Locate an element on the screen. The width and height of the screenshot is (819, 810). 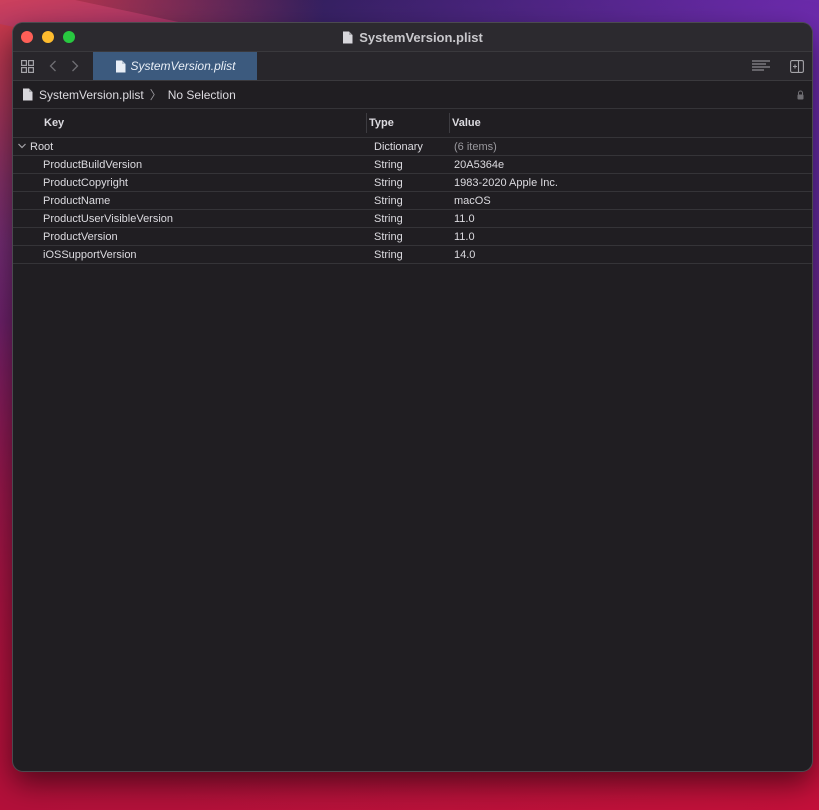
row-value: (6 items) is located at coordinates (475, 146).